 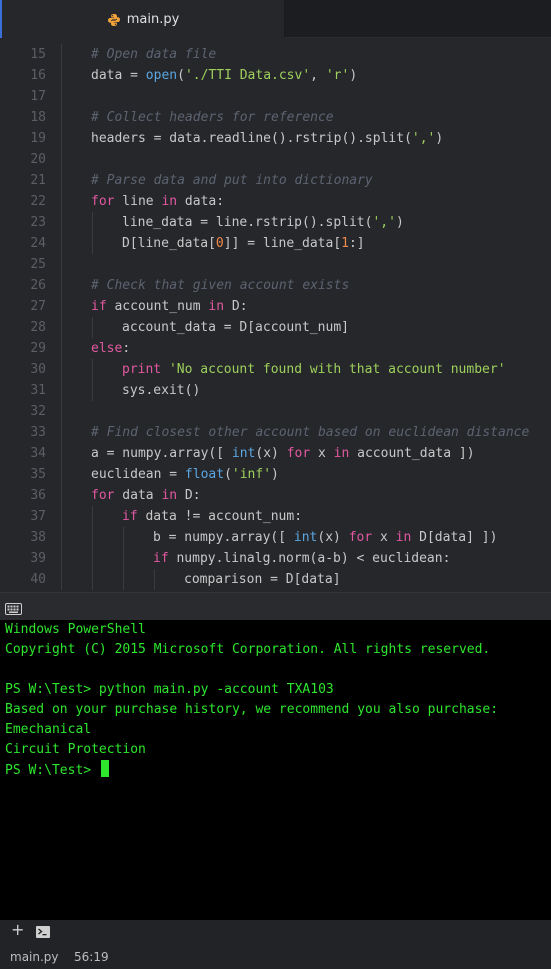 I want to click on code-line: 40 comparison = D[data], so click(x=275, y=579).